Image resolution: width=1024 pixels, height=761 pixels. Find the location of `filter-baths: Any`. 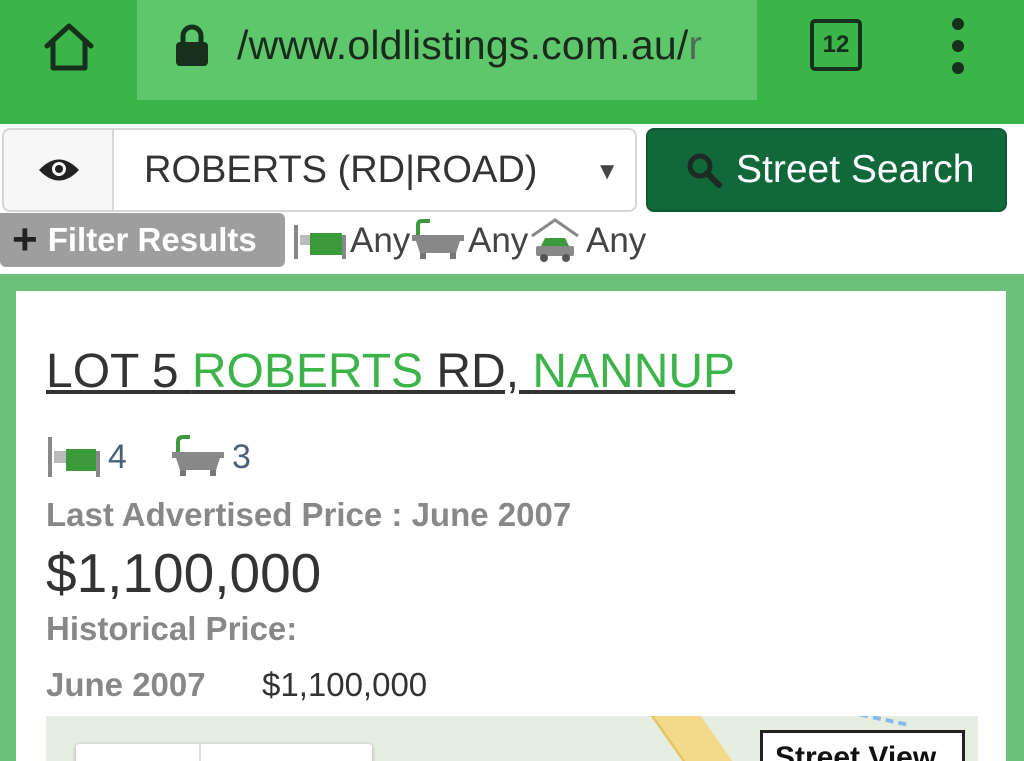

filter-baths: Any is located at coordinates (469, 241).